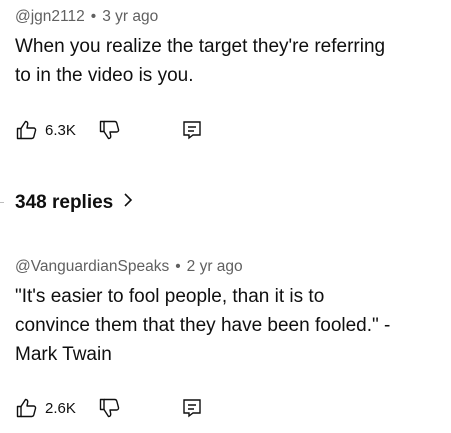 The height and width of the screenshot is (433, 451). I want to click on like-count: 2.6K, so click(60, 408).